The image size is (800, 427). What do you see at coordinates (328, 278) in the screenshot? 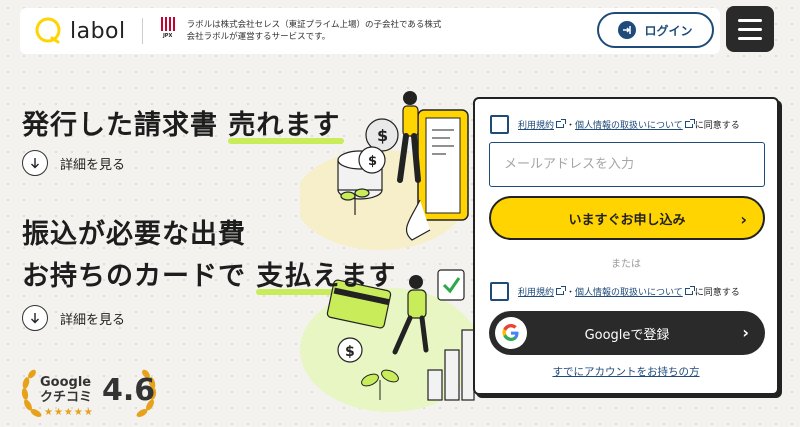
I see `headline-payment-emphasis: 支払えます` at bounding box center [328, 278].